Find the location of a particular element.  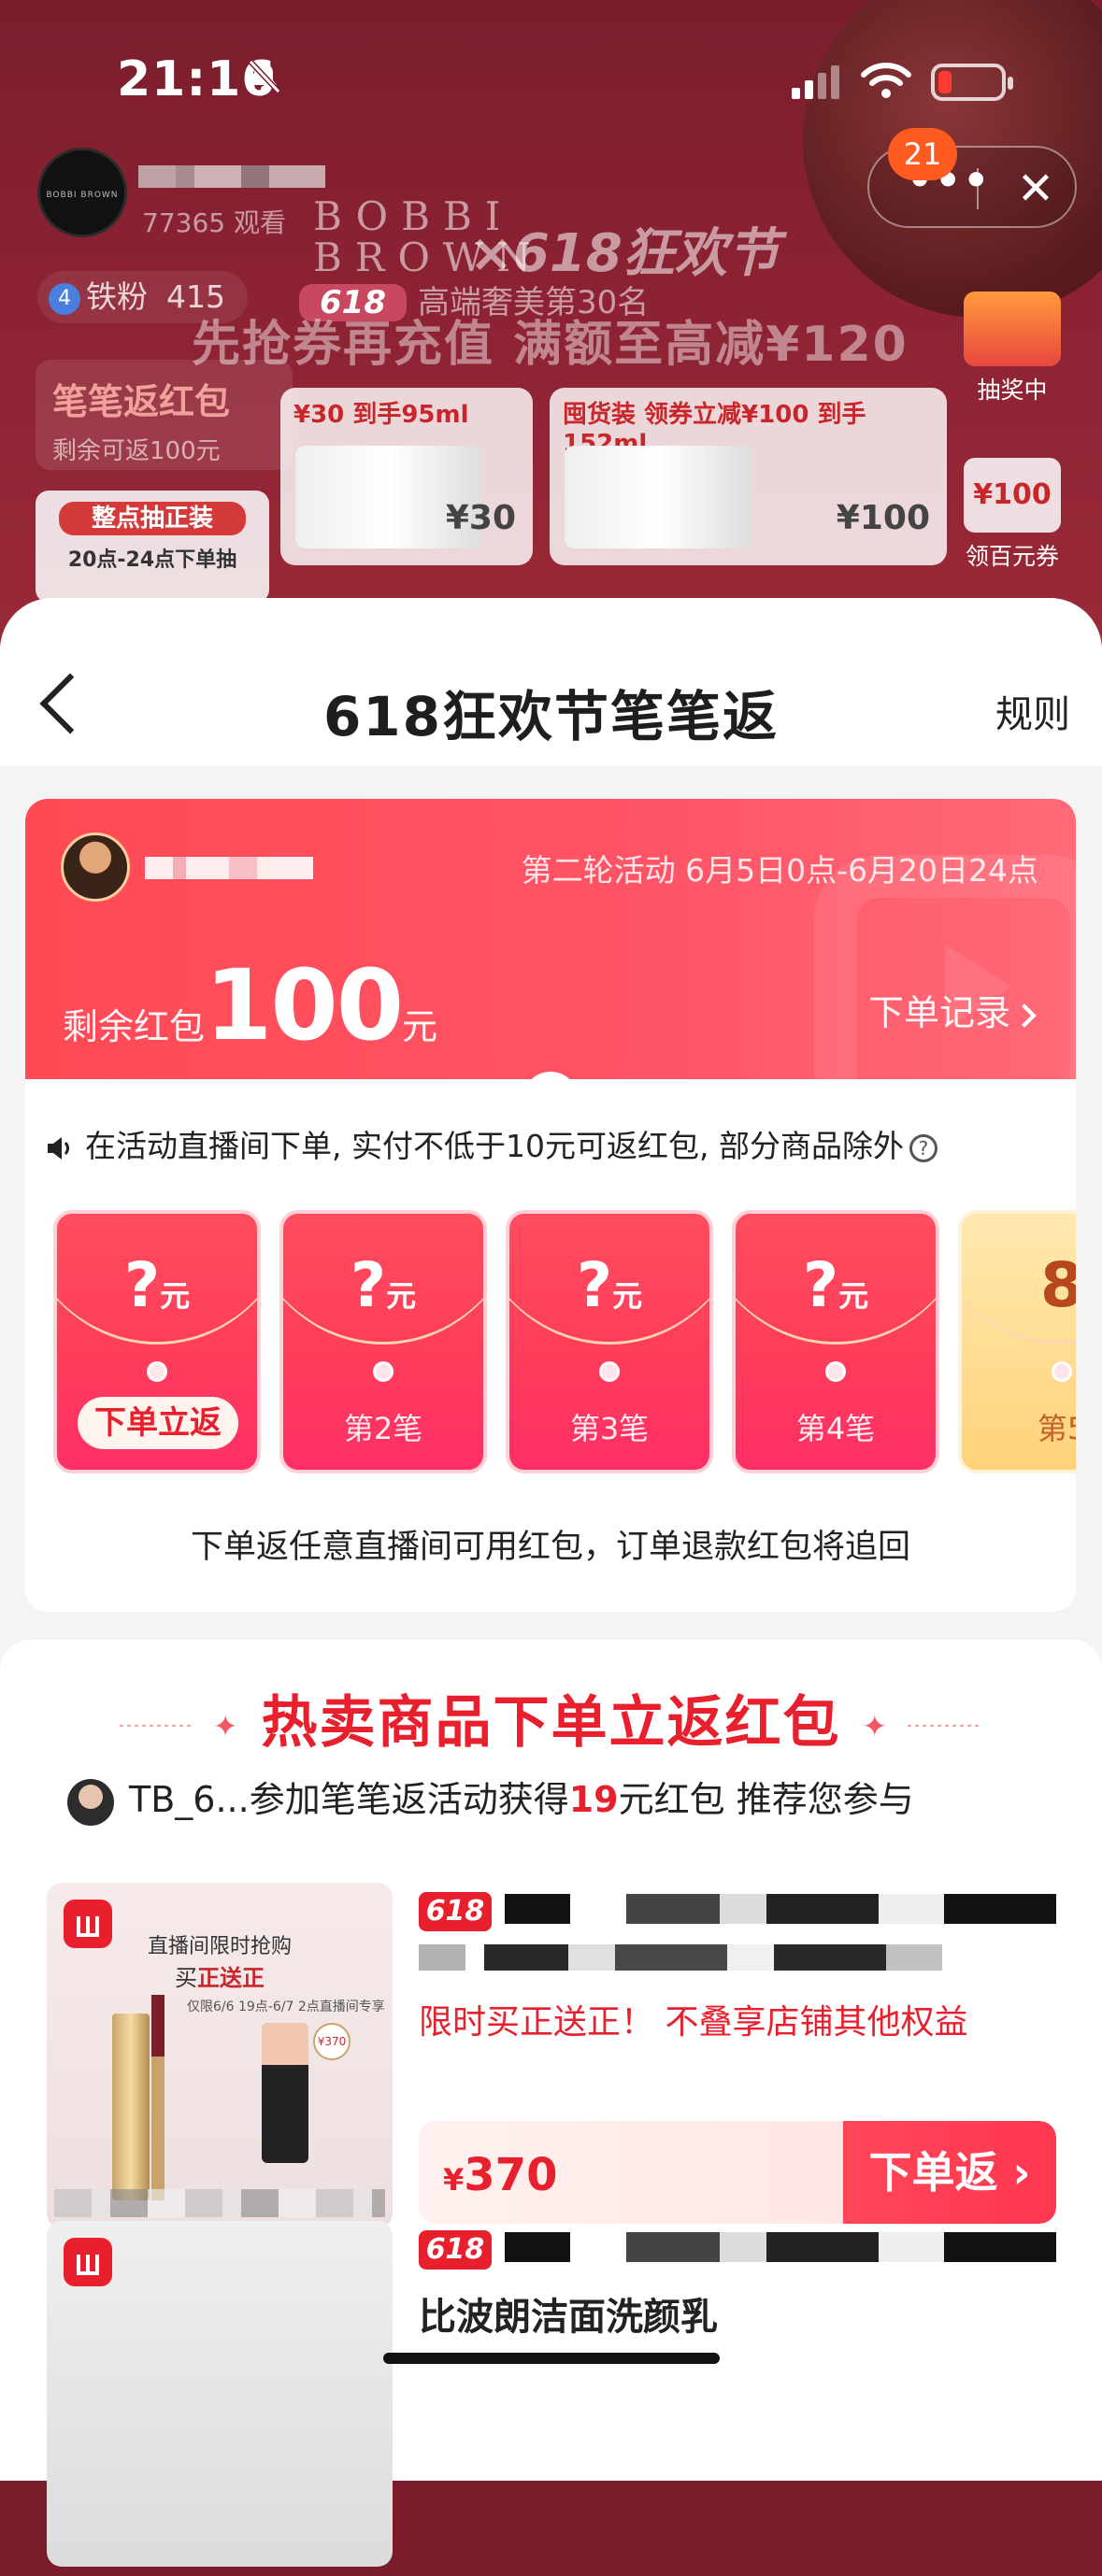

product-thumbnail: 直播间限时抢购 买正送正 仅限6/6 19点-6/7 2点直播间专享 ¥370 is located at coordinates (220, 2055).